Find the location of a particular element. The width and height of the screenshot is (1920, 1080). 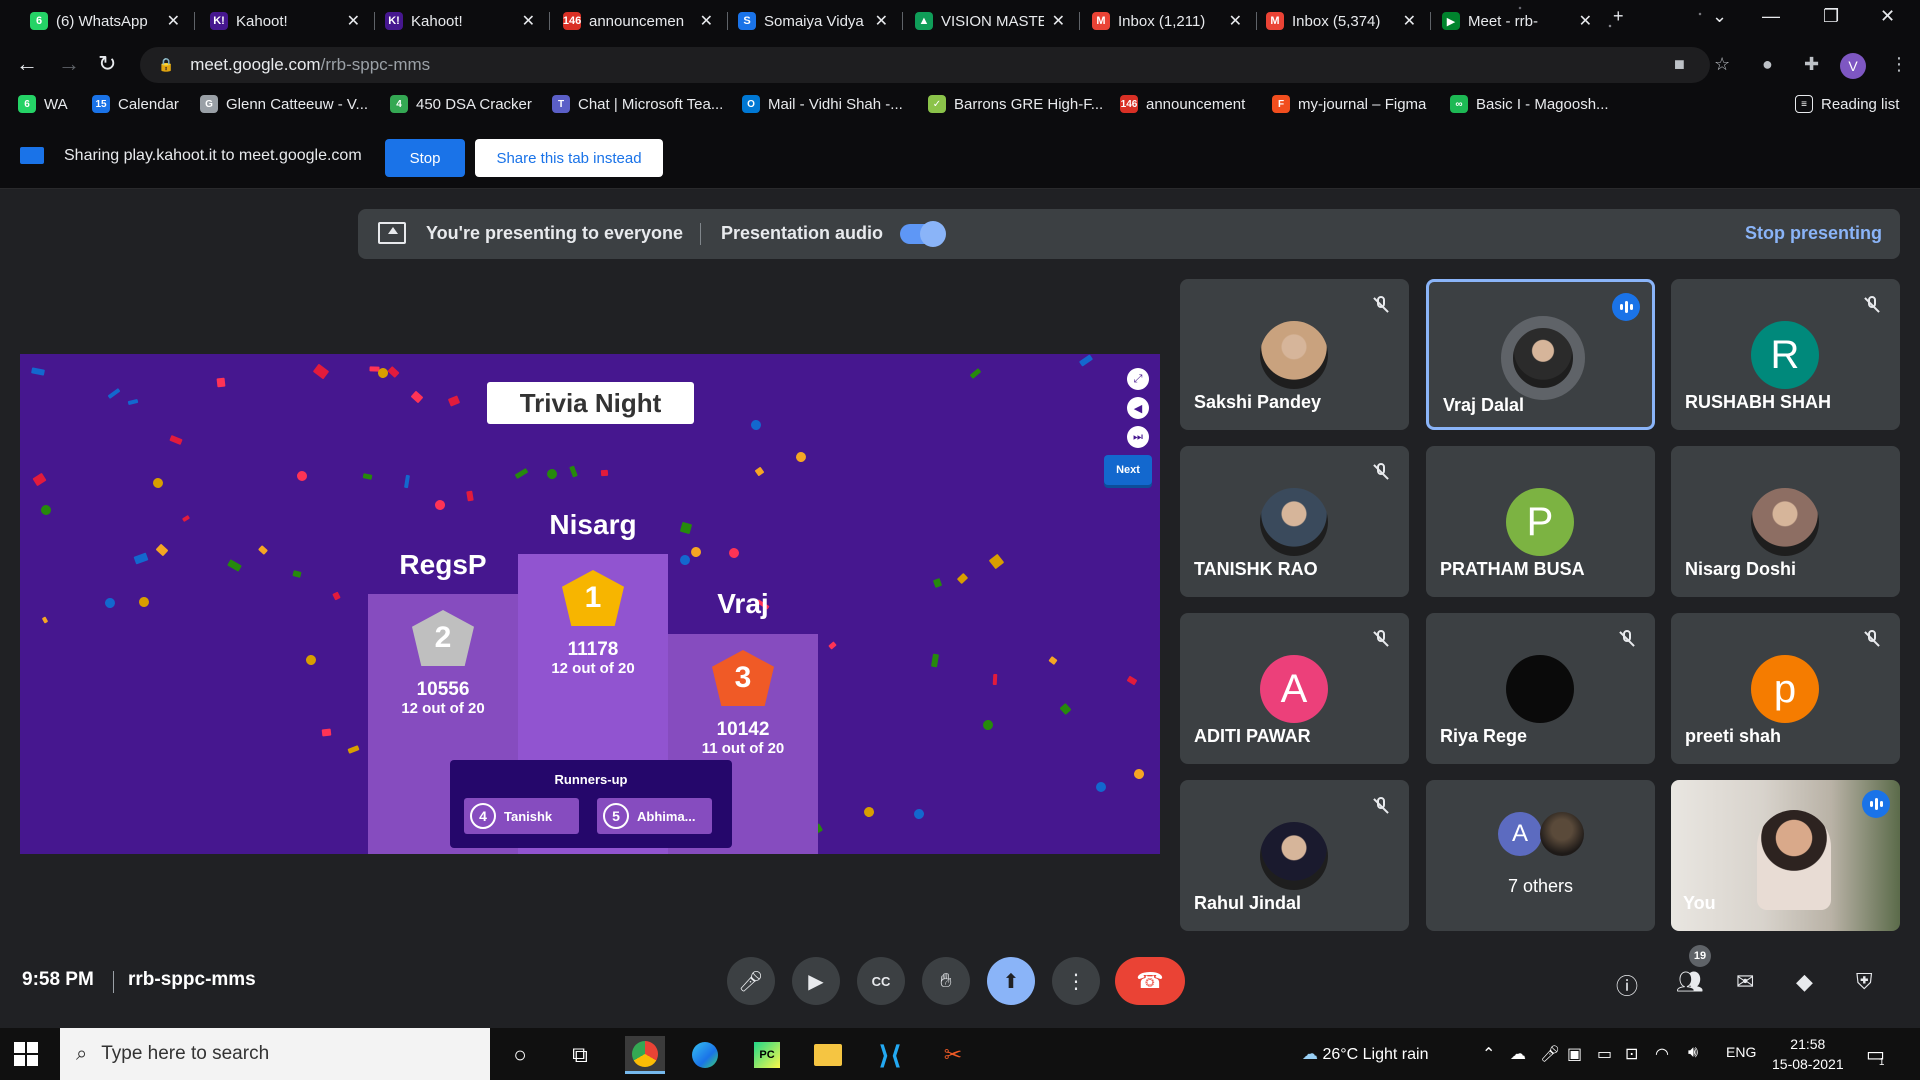

skip-icon: ⏭ is located at coordinates (1138, 437).